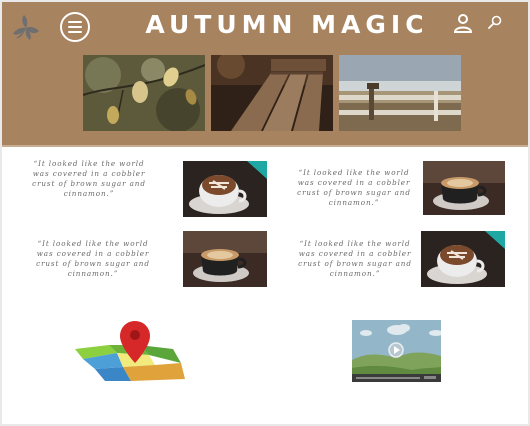 This screenshot has width=530, height=426. I want to click on header-divider, so click(265, 146).